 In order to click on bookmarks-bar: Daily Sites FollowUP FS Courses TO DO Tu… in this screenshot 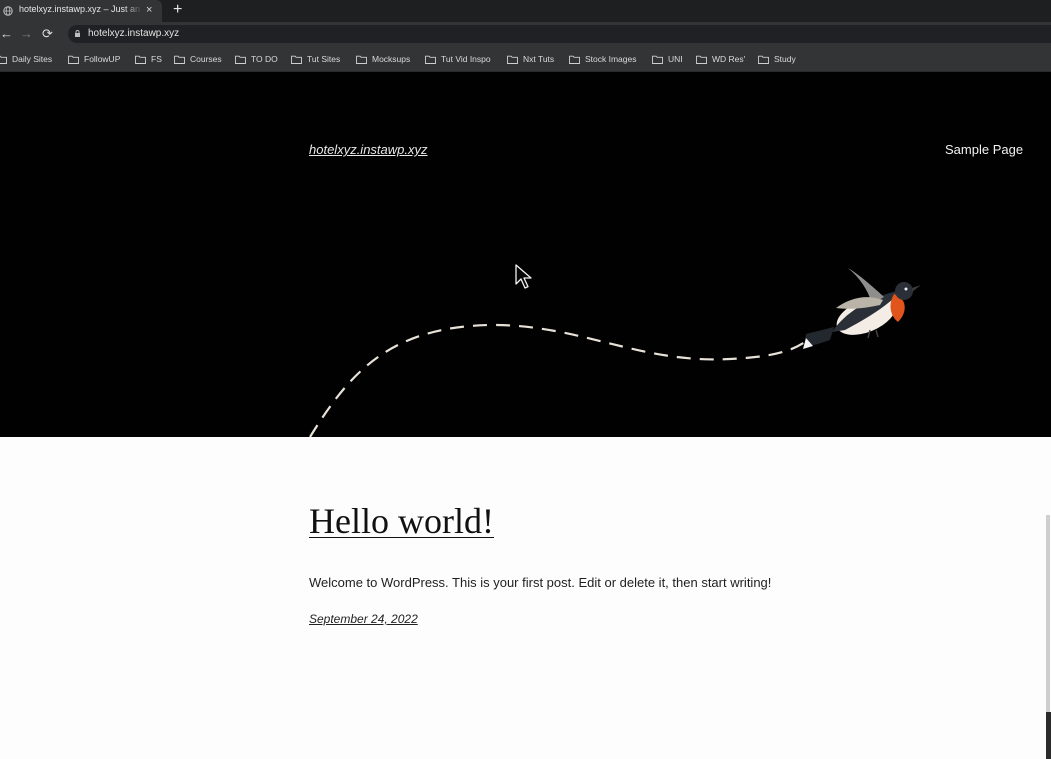, I will do `click(525, 59)`.